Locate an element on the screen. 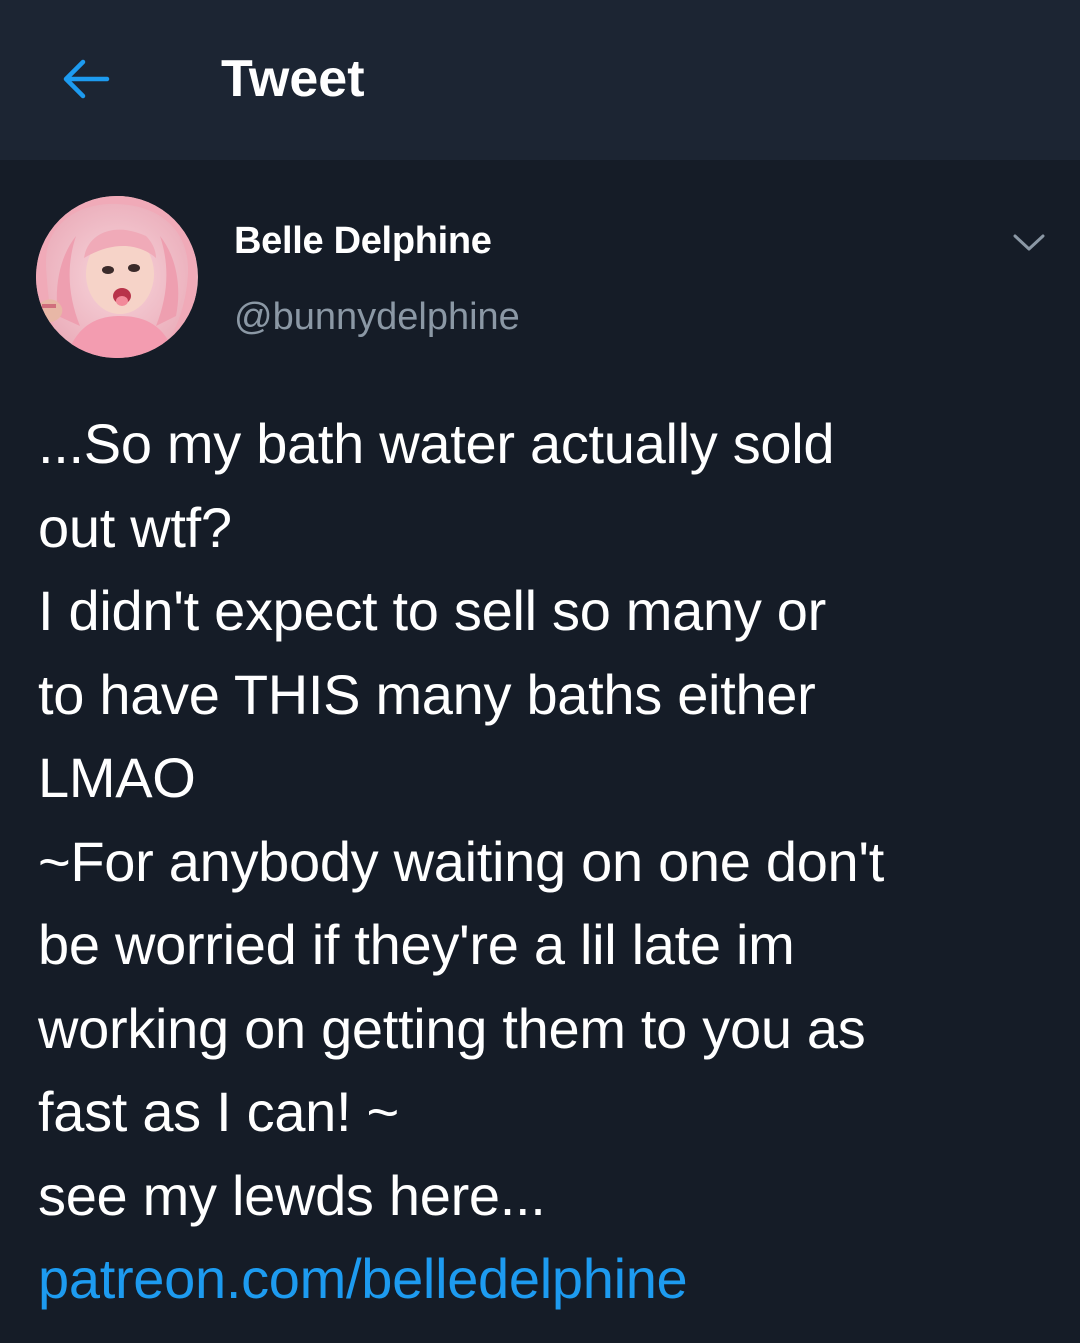  avatar is located at coordinates (117, 277).